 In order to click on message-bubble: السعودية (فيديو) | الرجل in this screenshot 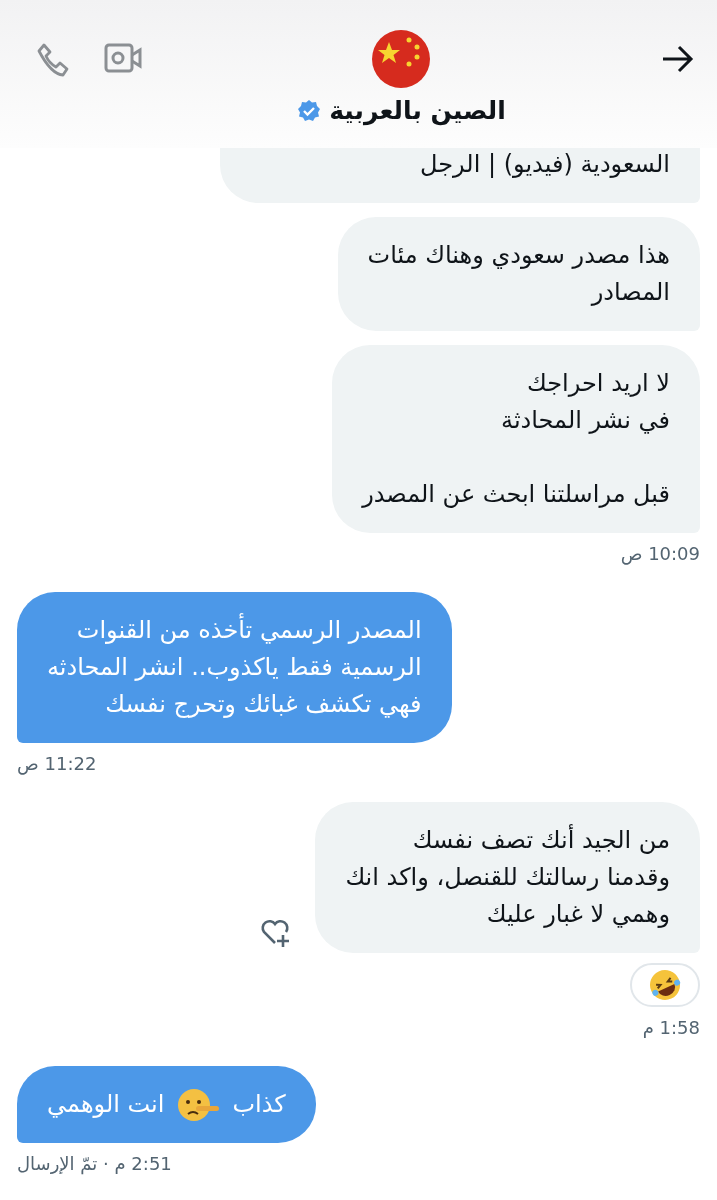, I will do `click(460, 174)`.